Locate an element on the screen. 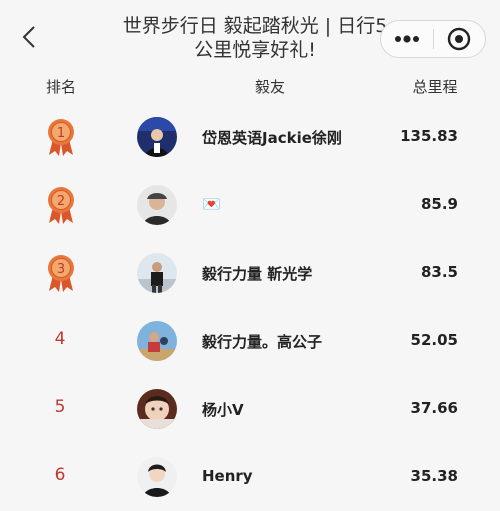  medal-icon: 2 is located at coordinates (61, 205).